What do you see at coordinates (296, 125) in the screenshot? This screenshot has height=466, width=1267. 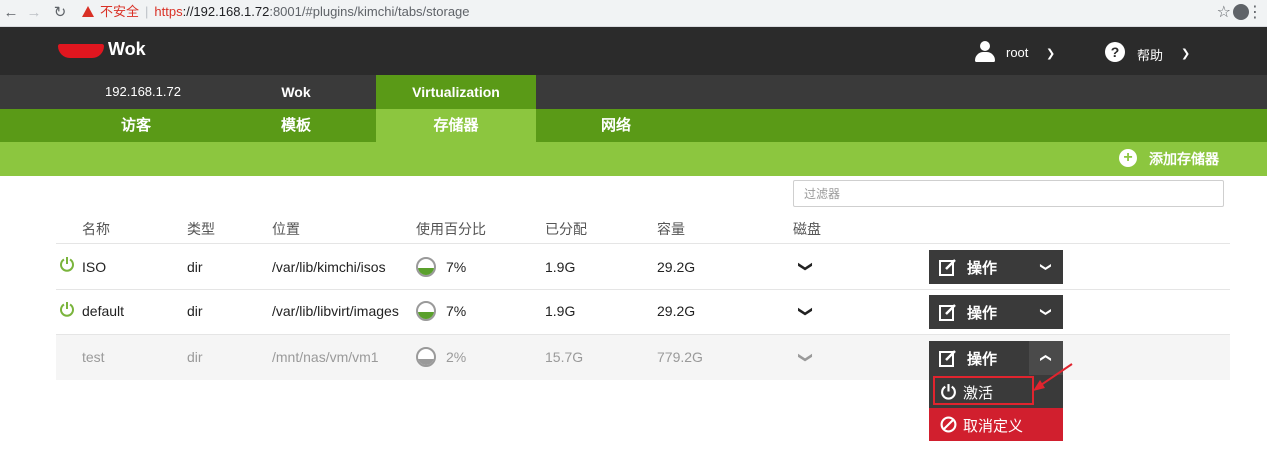 I see `tab-templates: 模板` at bounding box center [296, 125].